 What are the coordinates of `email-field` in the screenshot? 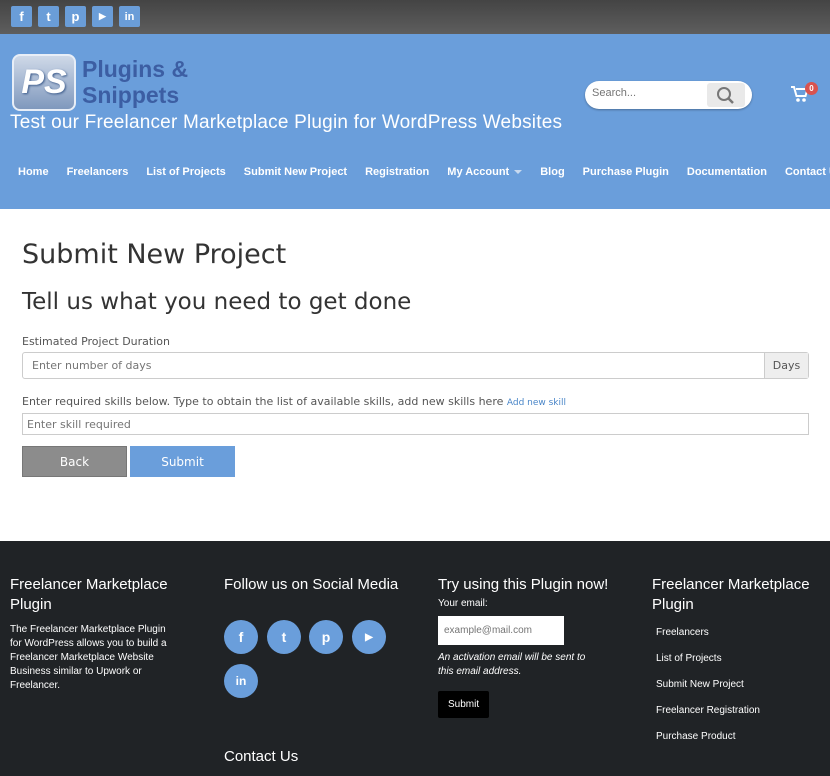 It's located at (501, 630).